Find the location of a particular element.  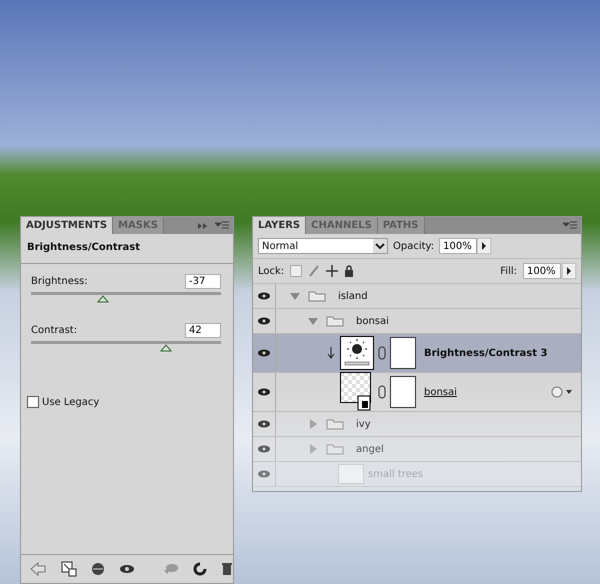

layer-name: angel is located at coordinates (370, 449).